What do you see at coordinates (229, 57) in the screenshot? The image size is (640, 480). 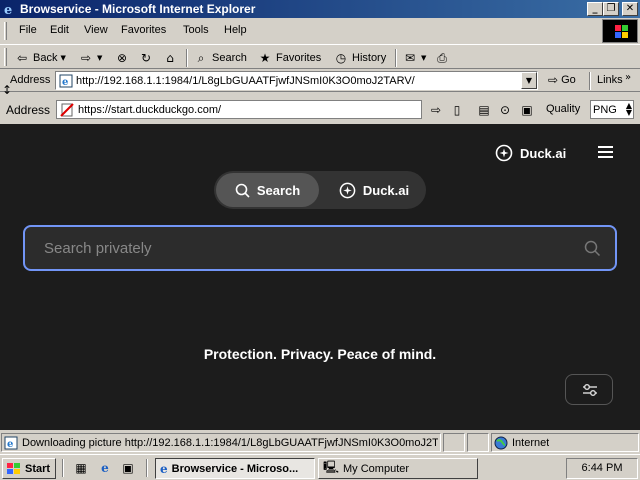 I see `search-label: Search` at bounding box center [229, 57].